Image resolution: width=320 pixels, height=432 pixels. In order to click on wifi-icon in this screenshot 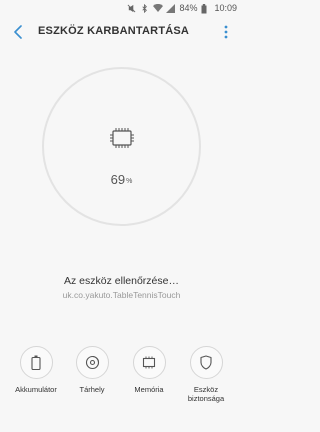, I will do `click(158, 8)`.